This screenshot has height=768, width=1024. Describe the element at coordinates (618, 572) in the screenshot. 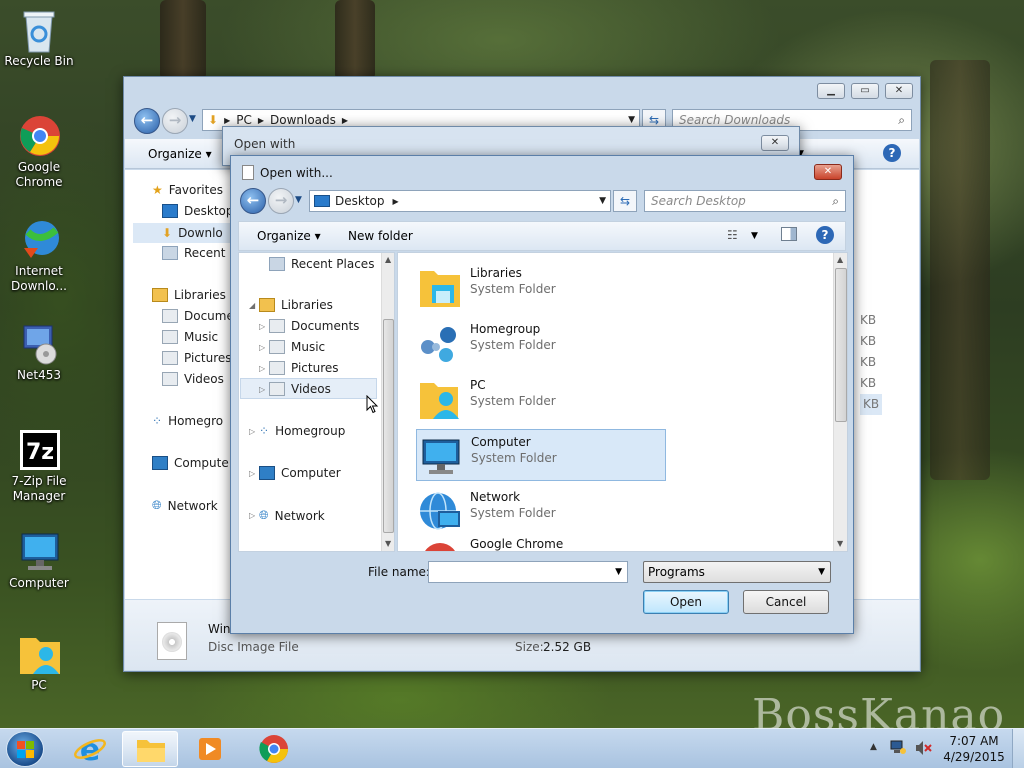

I see `filename-dropdown-icon: ▼` at that location.